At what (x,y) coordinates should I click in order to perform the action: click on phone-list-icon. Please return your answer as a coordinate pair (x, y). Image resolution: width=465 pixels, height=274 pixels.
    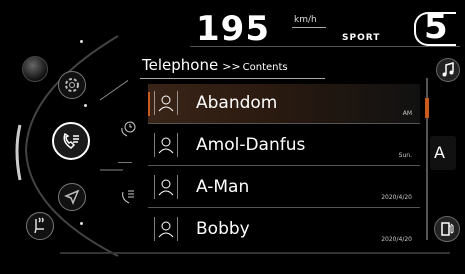
    Looking at the image, I should click on (71, 140).